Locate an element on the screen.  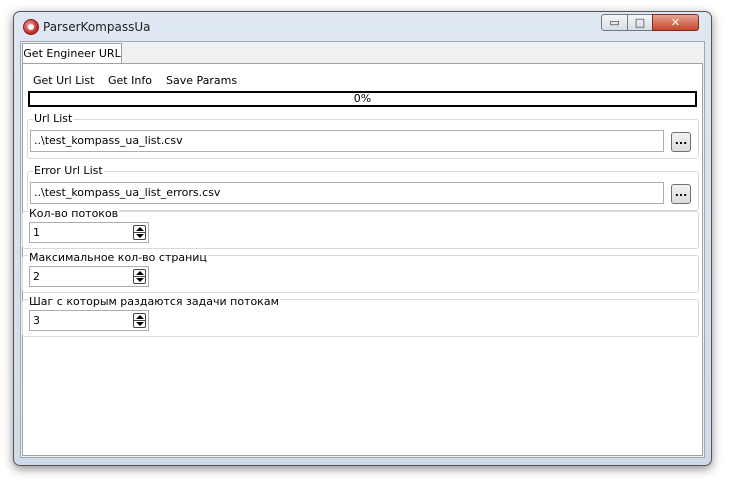
step-label: Шаг с которым раздаются задачи потокам is located at coordinates (154, 301).